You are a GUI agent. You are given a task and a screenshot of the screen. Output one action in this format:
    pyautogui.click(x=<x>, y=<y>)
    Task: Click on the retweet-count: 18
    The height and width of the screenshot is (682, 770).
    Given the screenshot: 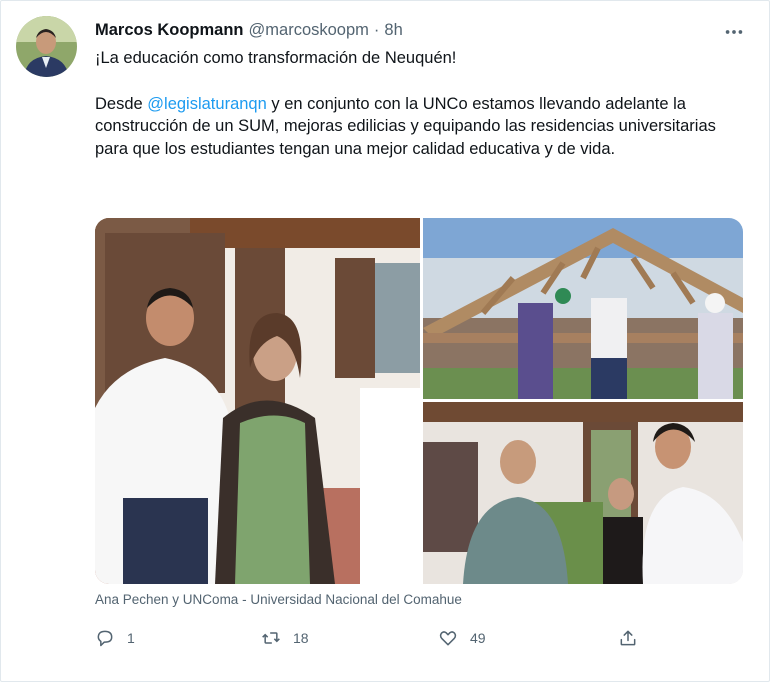 What is the action you would take?
    pyautogui.click(x=301, y=638)
    